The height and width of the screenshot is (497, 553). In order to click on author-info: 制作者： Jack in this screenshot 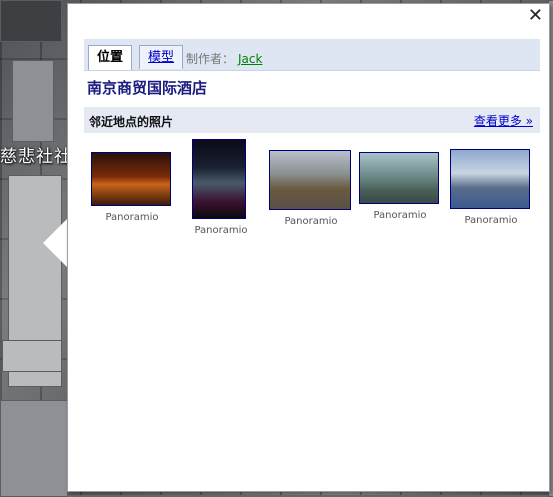, I will do `click(224, 58)`.